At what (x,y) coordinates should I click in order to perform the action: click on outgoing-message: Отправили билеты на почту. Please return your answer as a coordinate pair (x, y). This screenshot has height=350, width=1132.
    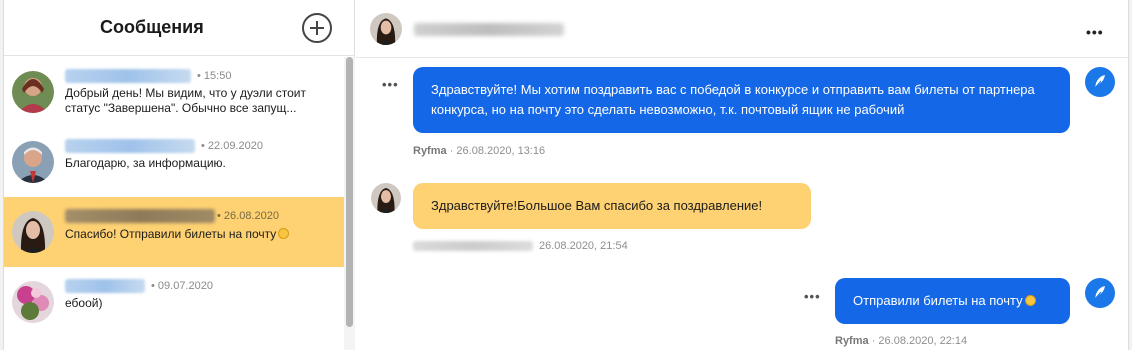
    Looking at the image, I should click on (952, 301).